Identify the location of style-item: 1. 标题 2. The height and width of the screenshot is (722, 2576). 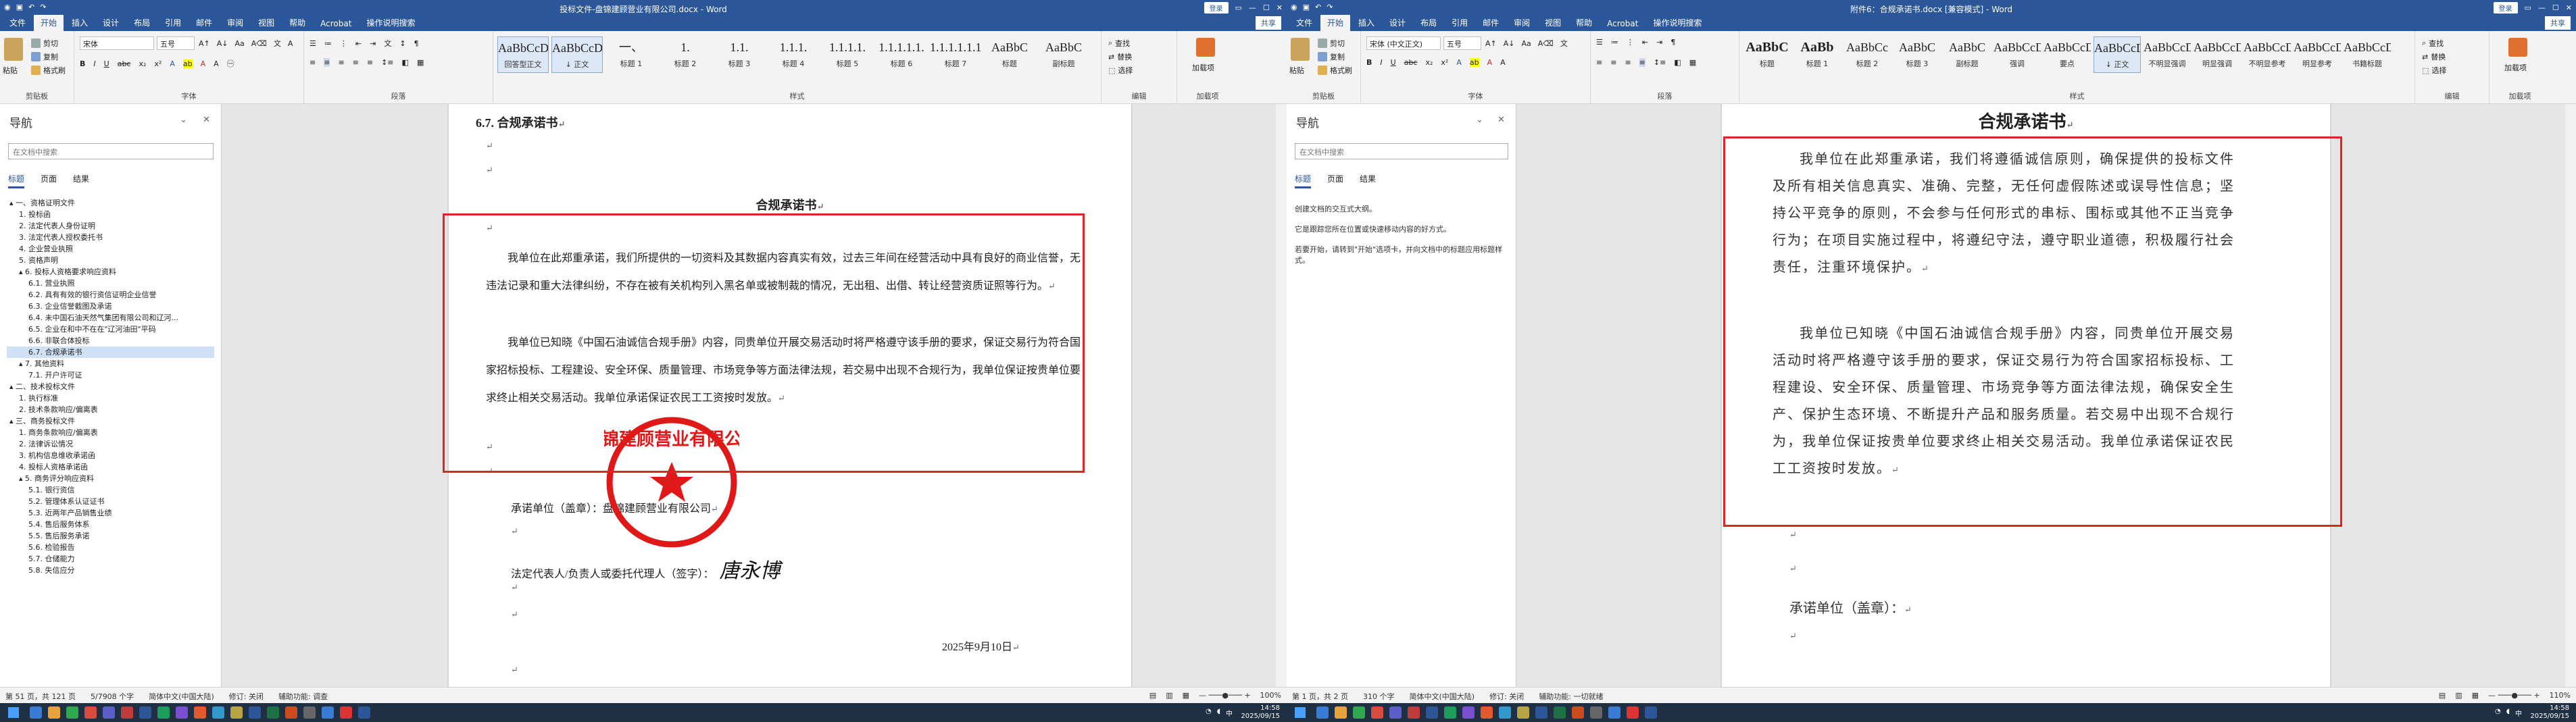
(686, 54).